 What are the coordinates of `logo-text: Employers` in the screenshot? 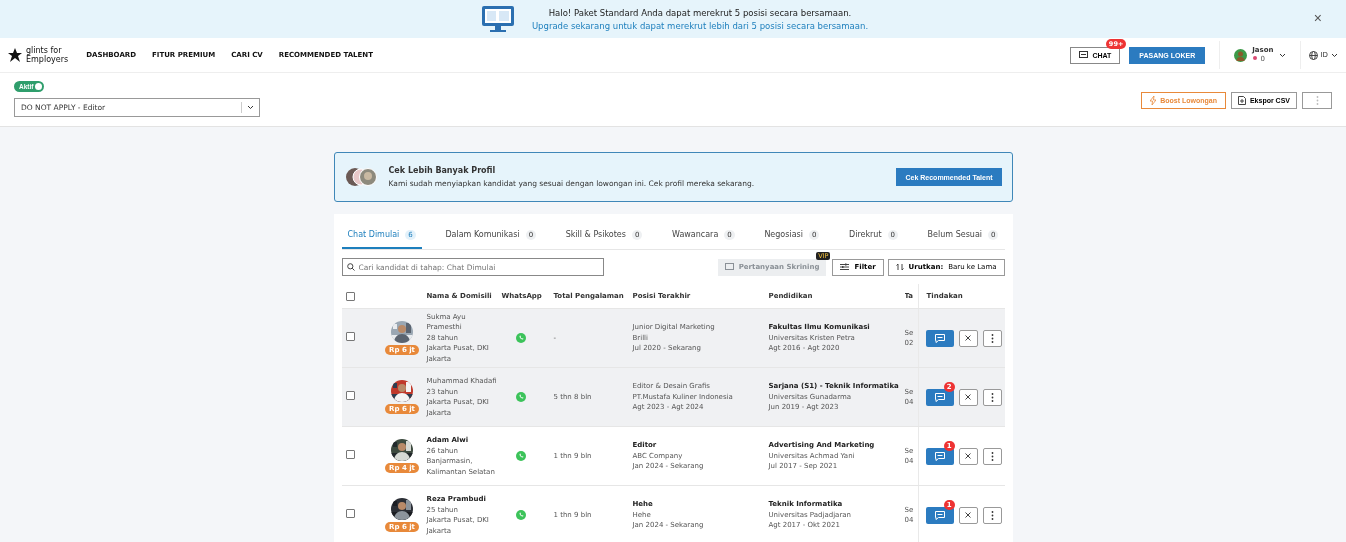 It's located at (47, 59).